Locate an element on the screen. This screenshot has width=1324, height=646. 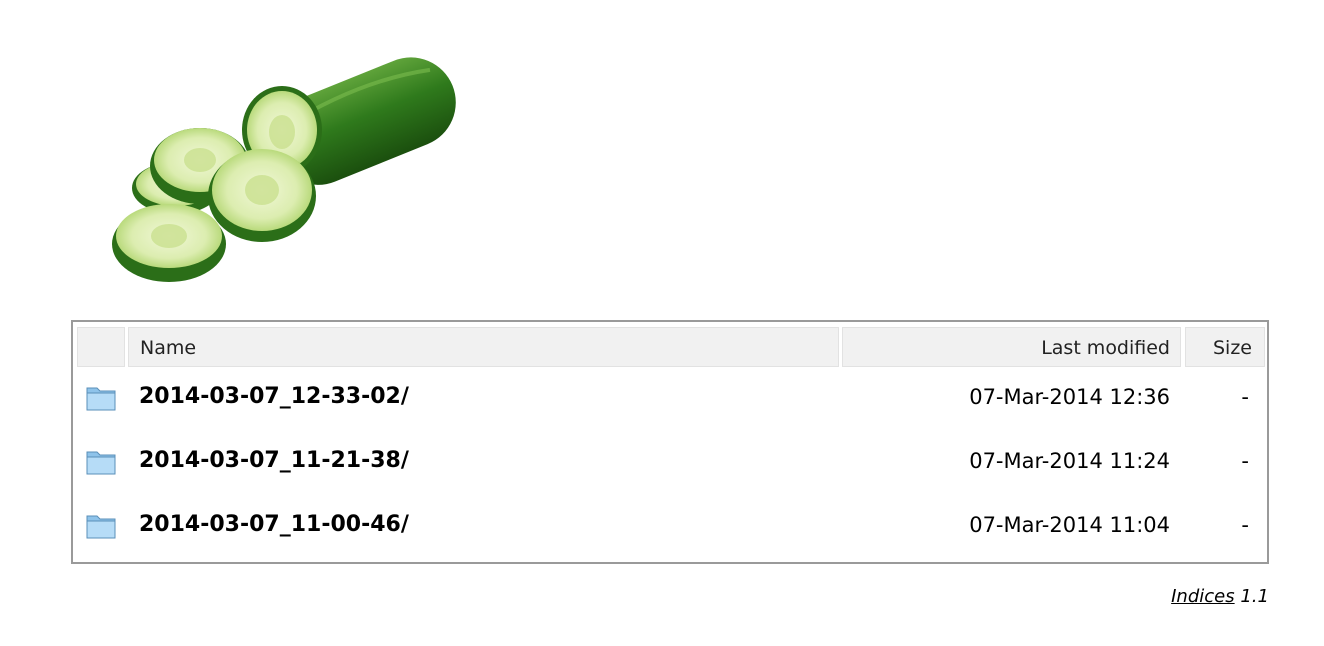
table-row: 2014-03-07_11-21-38/ 07-Mar-2014 11:24 - is located at coordinates (670, 466).